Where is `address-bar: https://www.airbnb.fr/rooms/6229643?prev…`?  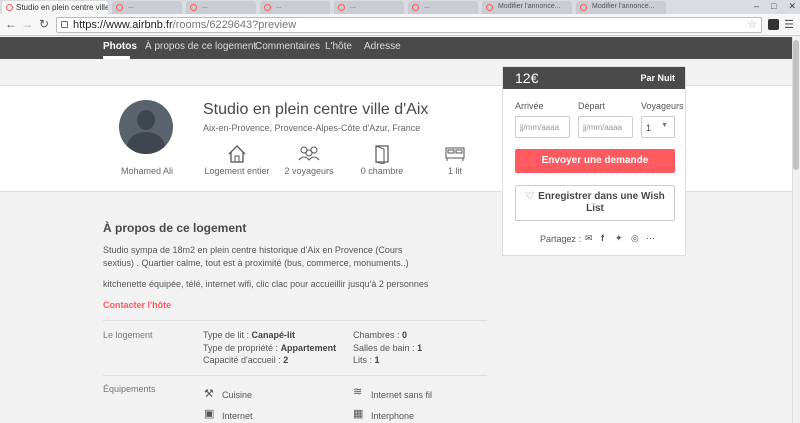
address-bar: https://www.airbnb.fr/rooms/6229643?prev… is located at coordinates (409, 25).